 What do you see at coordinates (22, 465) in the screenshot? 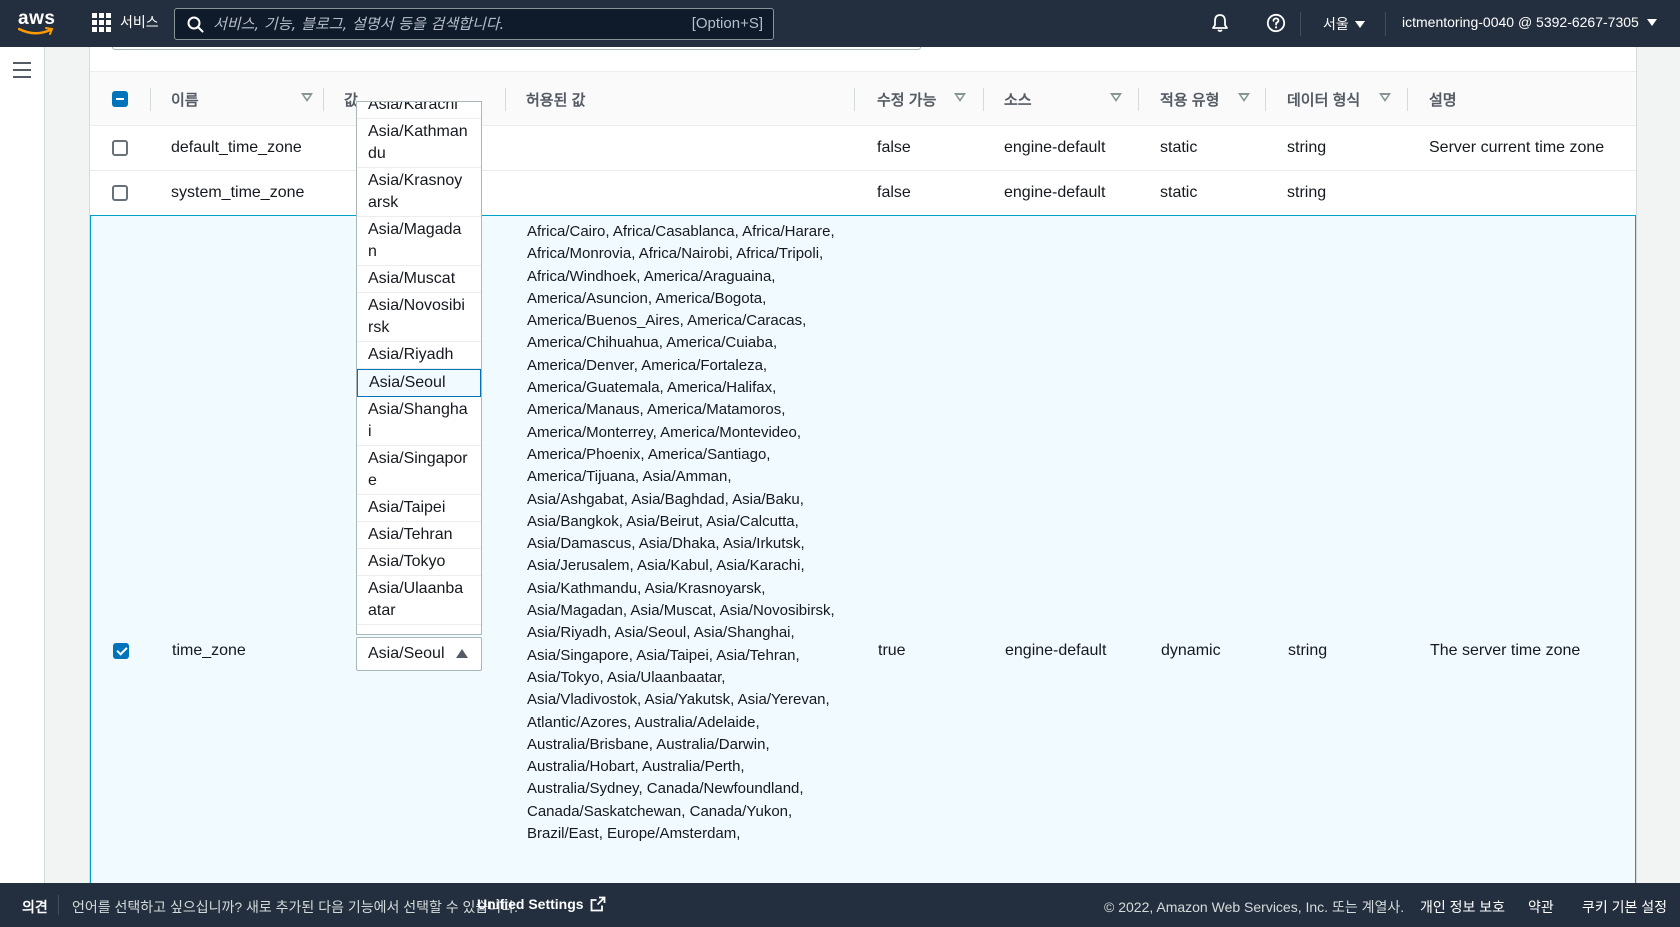
I see `side-navigation-rail` at bounding box center [22, 465].